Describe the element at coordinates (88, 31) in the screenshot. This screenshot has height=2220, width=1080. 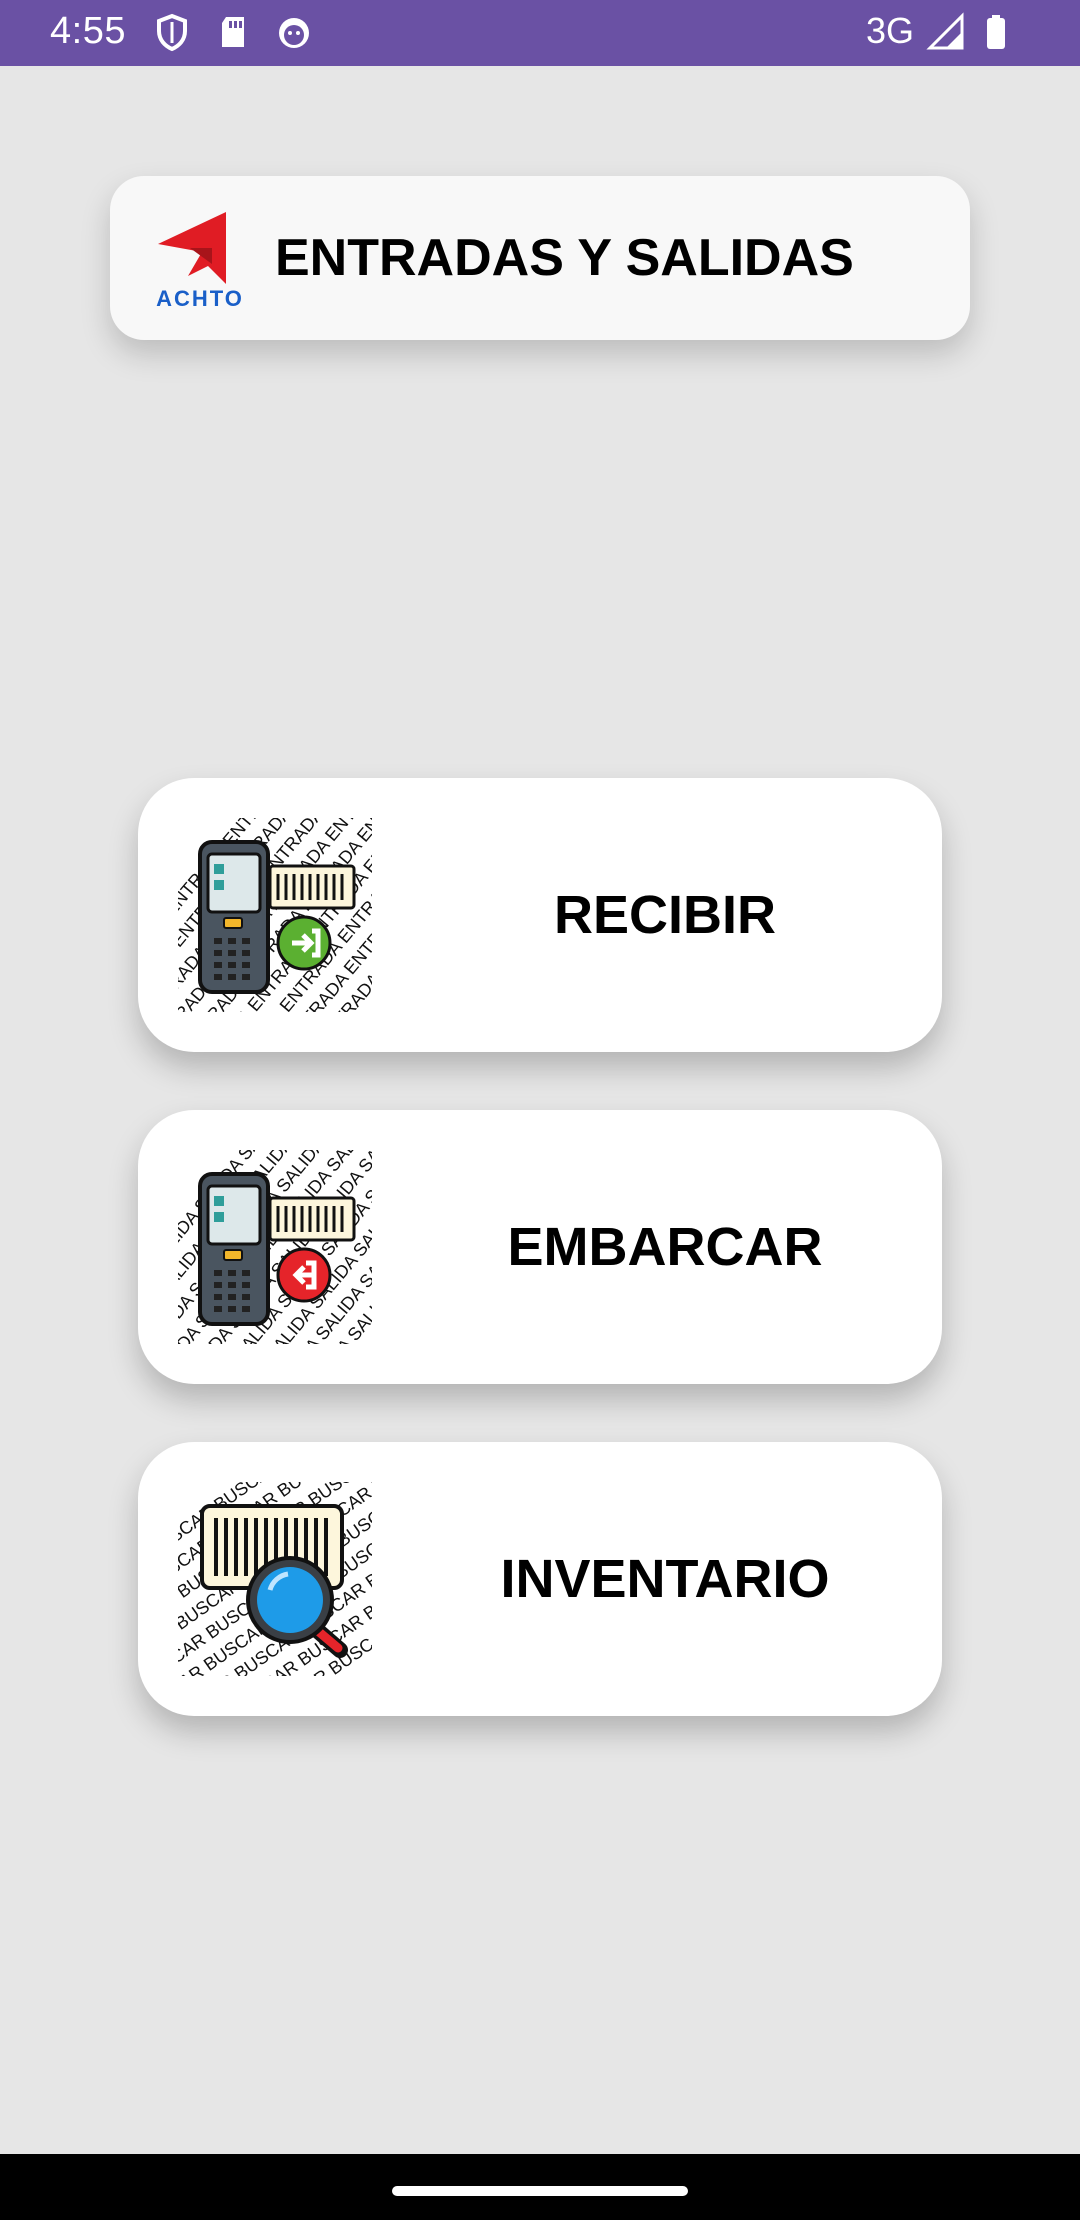
I see `status-time: 4:55` at that location.